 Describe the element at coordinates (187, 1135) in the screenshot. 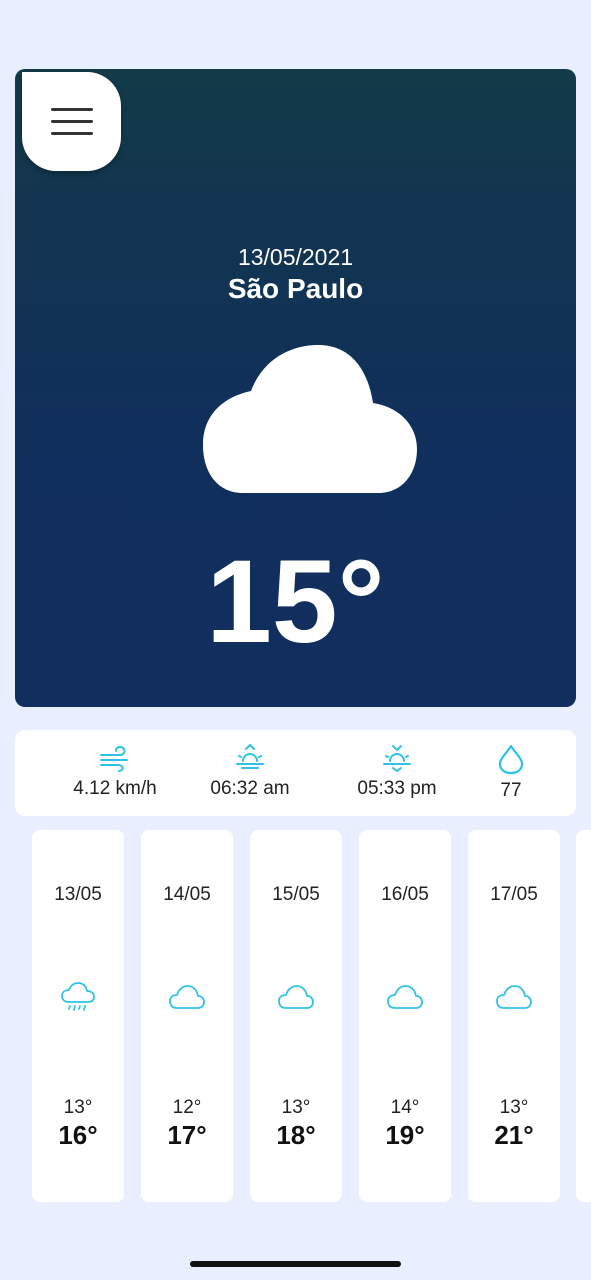

I see `forecast-max-temp: 17°` at that location.